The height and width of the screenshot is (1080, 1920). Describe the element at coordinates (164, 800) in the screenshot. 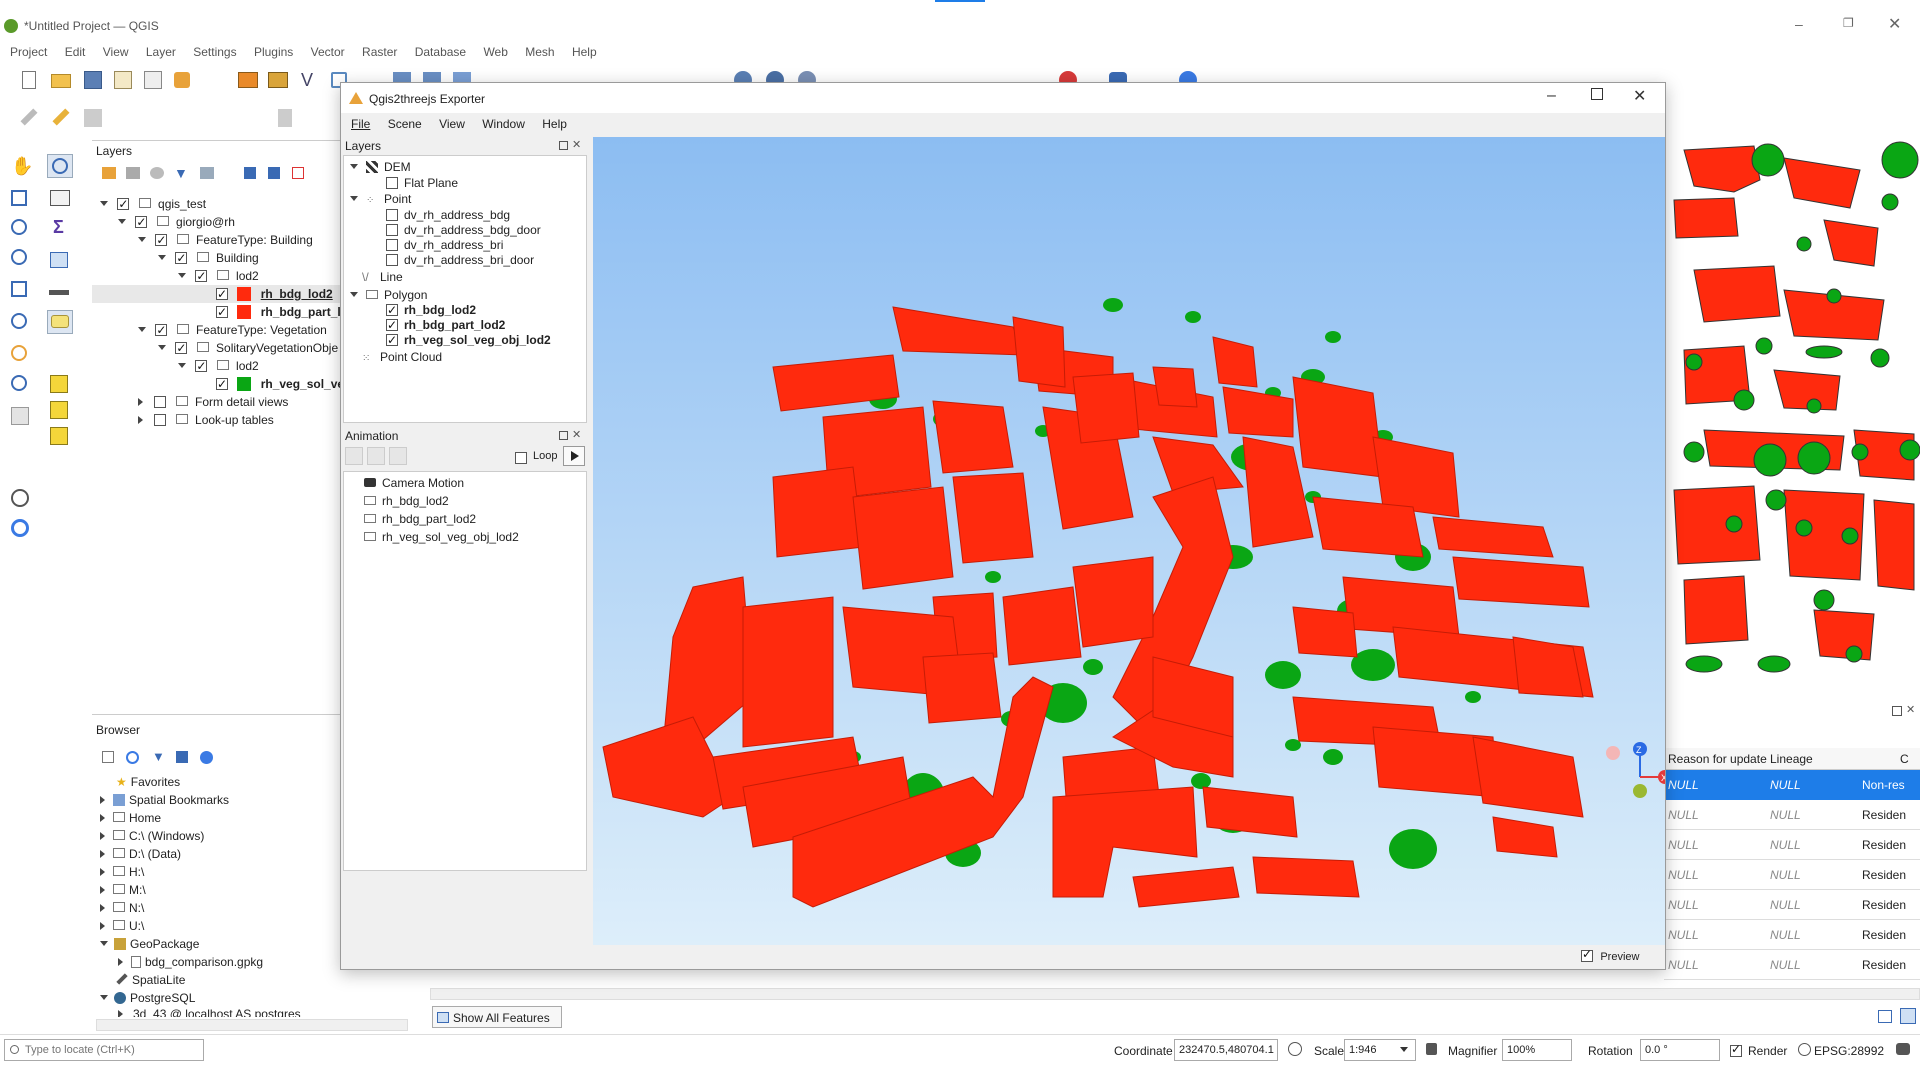

I see `browser-item: Spatial Bookmarks` at that location.